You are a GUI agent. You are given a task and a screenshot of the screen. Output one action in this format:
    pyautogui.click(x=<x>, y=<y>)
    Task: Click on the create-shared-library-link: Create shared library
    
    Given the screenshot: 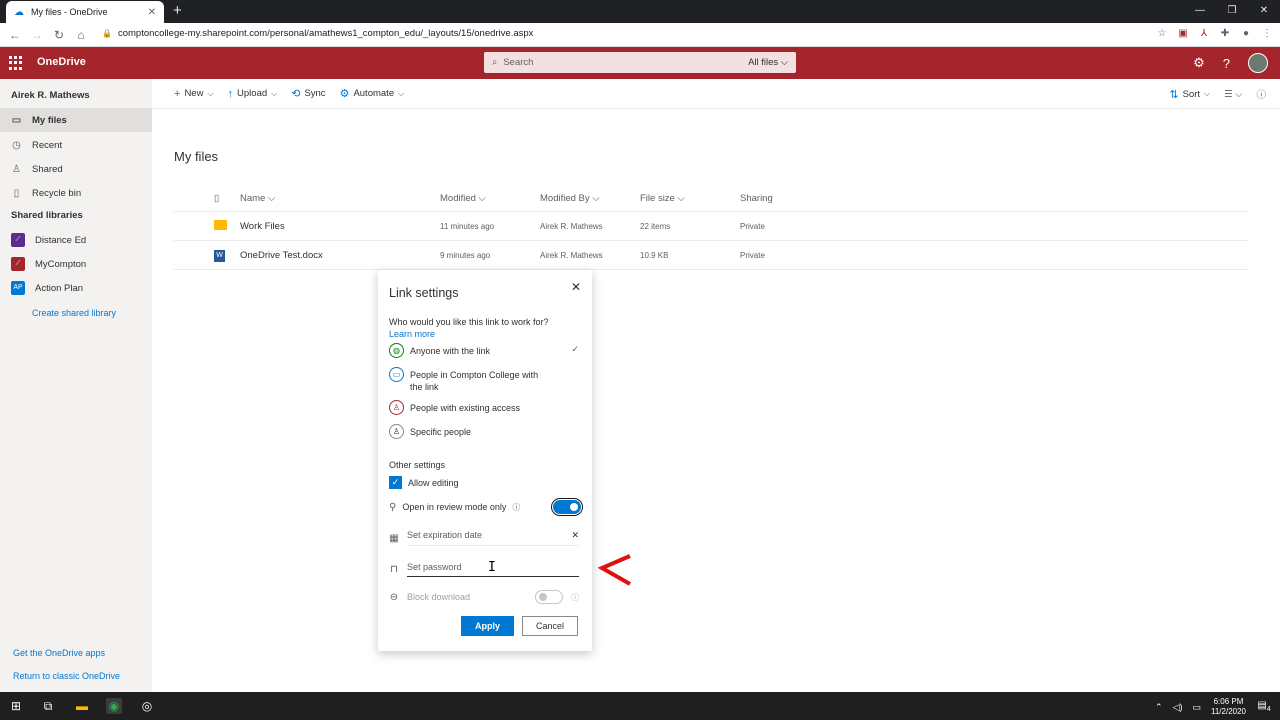 What is the action you would take?
    pyautogui.click(x=74, y=313)
    